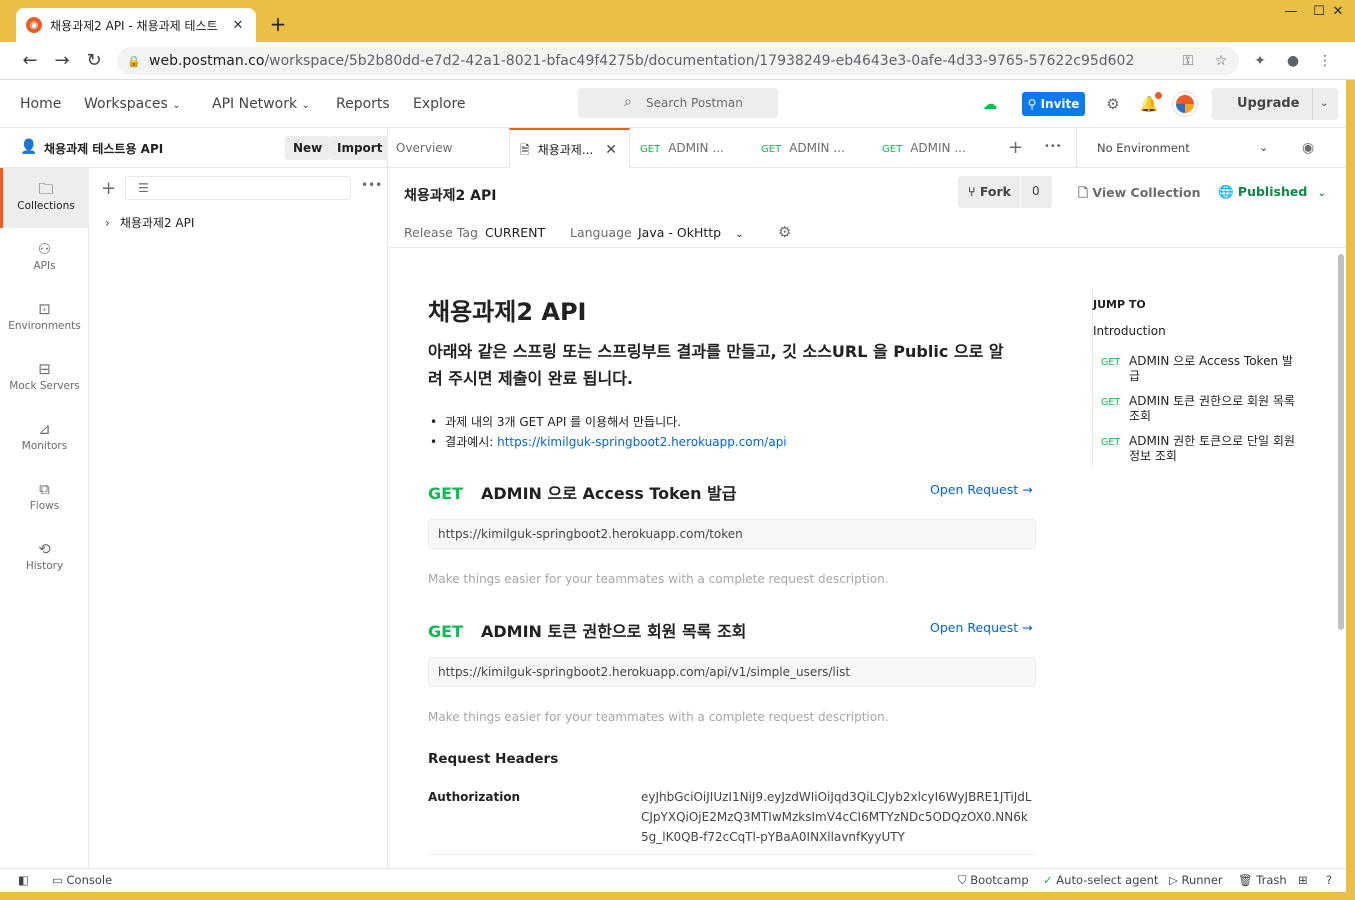 The image size is (1355, 900). I want to click on url-host: web.postman.co, so click(207, 61).